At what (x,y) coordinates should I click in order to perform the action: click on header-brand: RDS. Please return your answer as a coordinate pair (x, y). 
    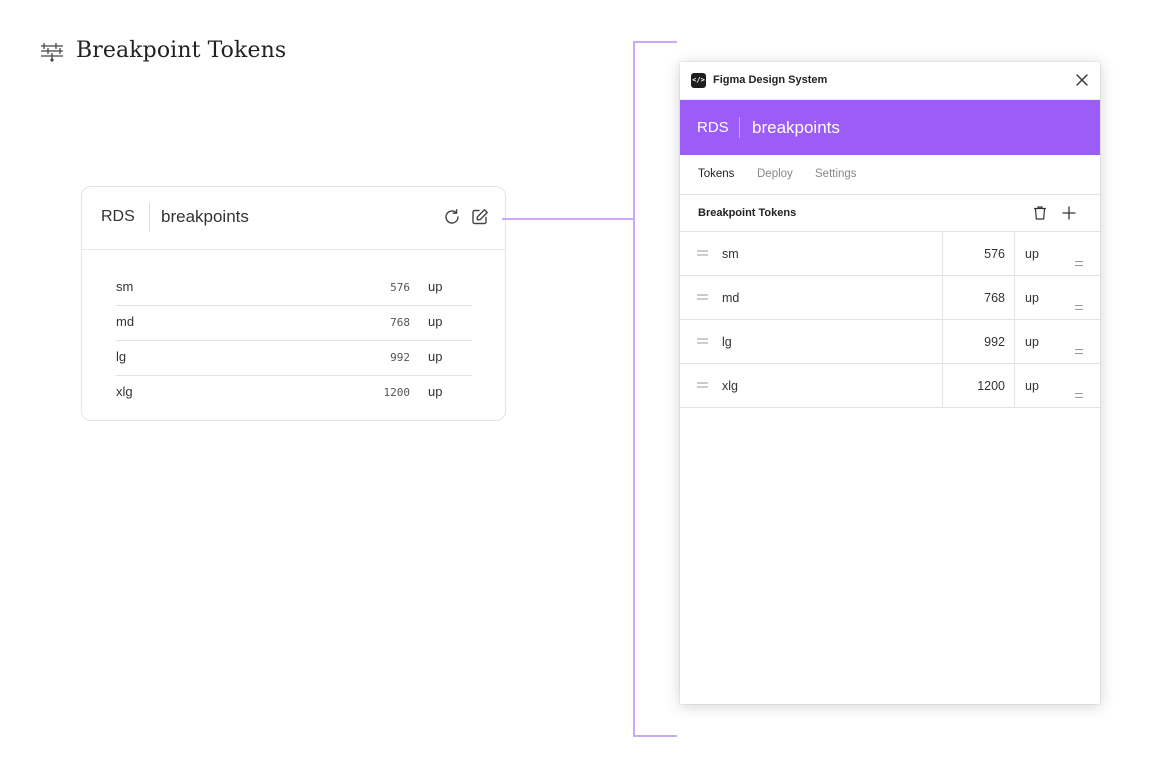
    Looking at the image, I should click on (713, 127).